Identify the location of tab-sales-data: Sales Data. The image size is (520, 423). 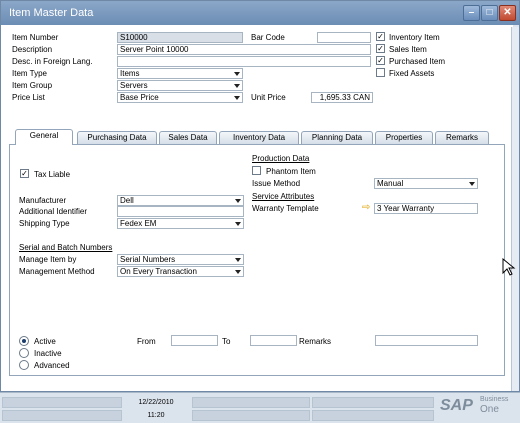
(188, 137).